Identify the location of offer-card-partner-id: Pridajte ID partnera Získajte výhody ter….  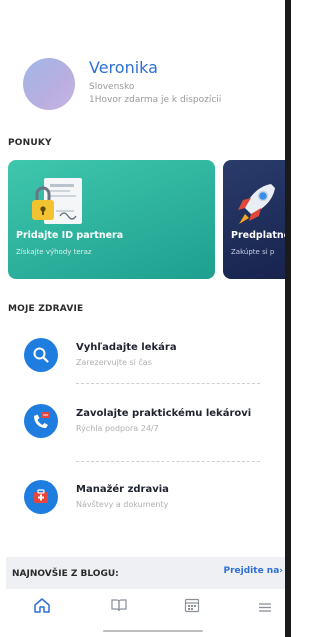
(111, 219).